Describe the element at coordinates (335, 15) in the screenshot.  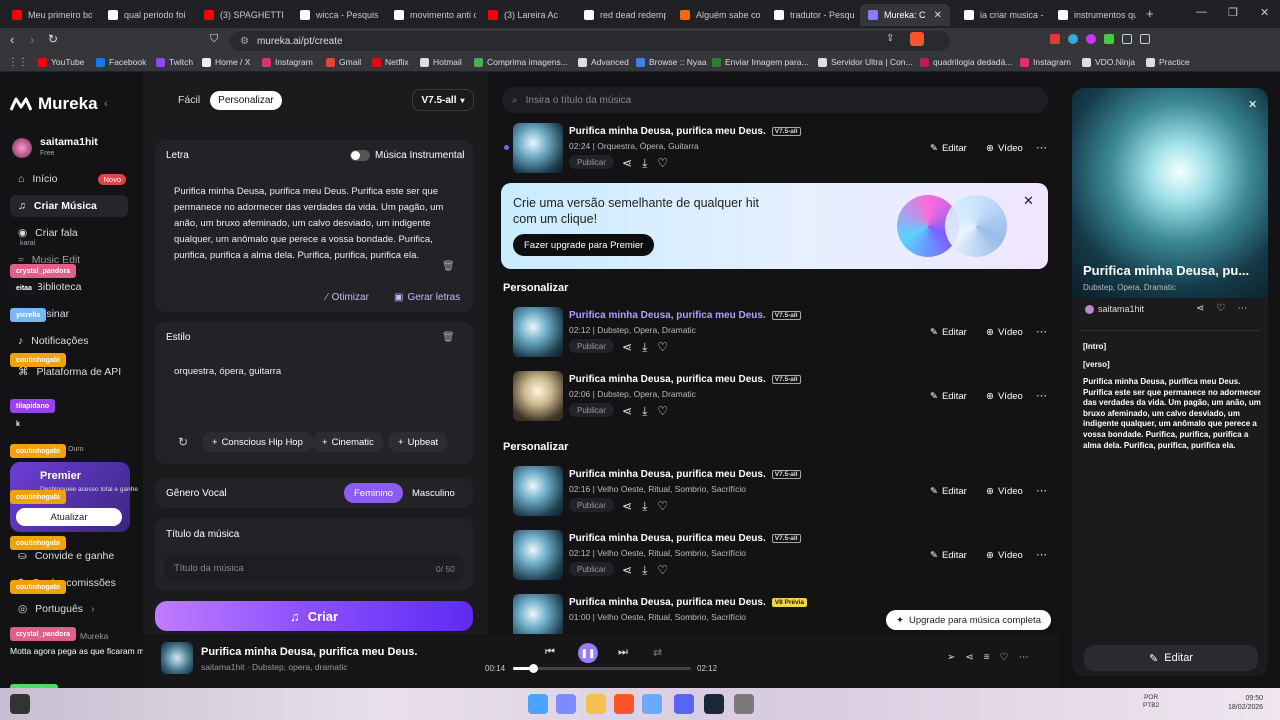
I see `browser-tab: wicca - Pesquisa` at that location.